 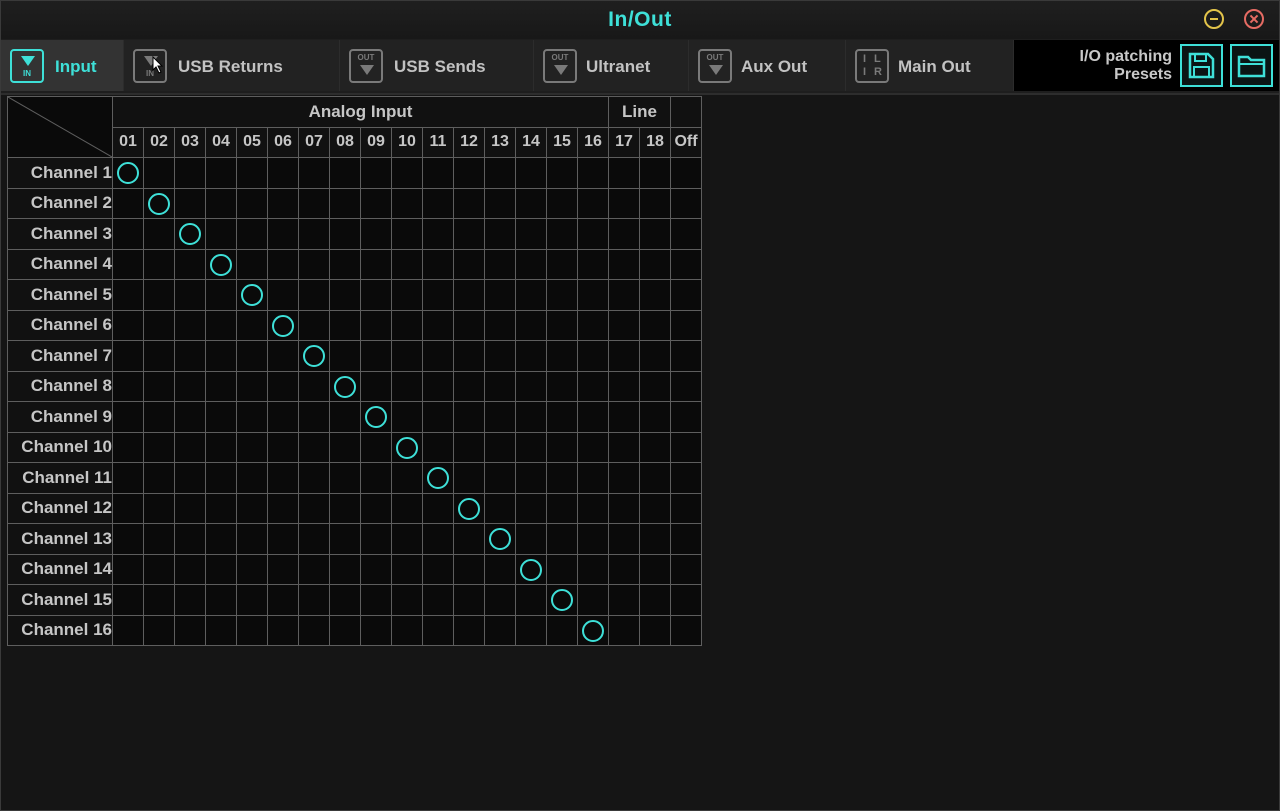 What do you see at coordinates (611, 65) in the screenshot?
I see `tab-ultranet: OUT Ultranet` at bounding box center [611, 65].